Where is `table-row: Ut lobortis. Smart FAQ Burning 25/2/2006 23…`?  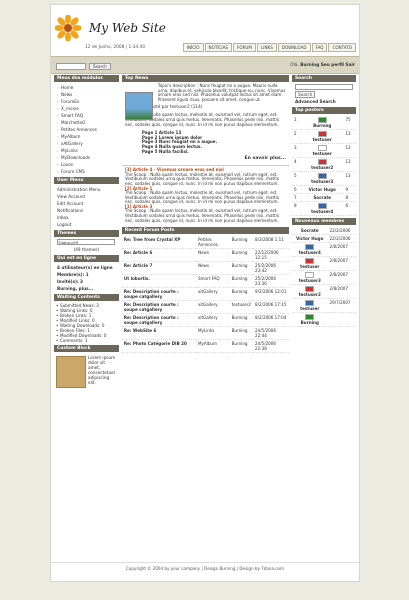 table-row: Ut lobortis. Smart FAQ Burning 25/2/2006 23… is located at coordinates (205, 281).